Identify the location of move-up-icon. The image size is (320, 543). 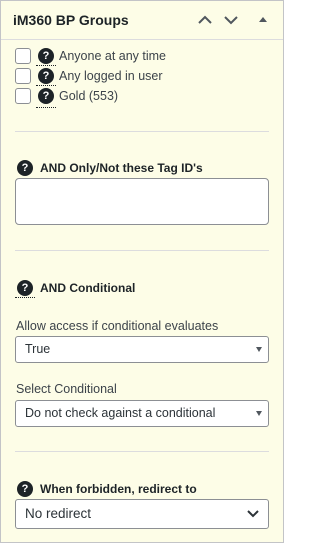
(206, 20).